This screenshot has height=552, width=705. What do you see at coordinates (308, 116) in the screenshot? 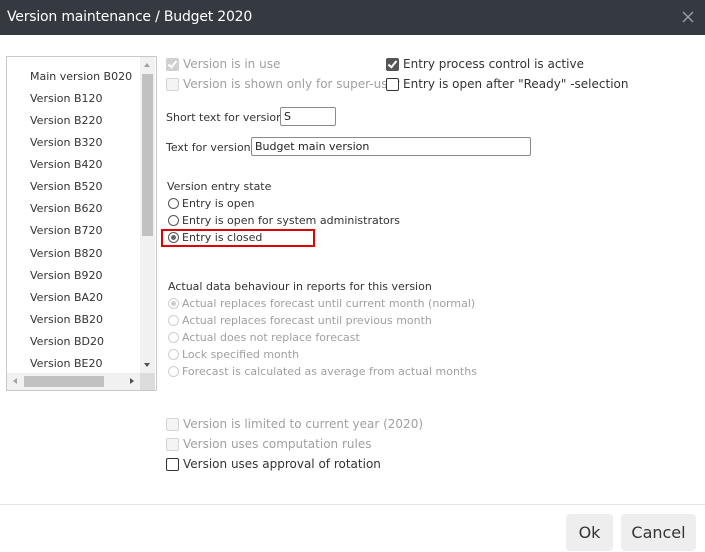
I see `short-text-input` at bounding box center [308, 116].